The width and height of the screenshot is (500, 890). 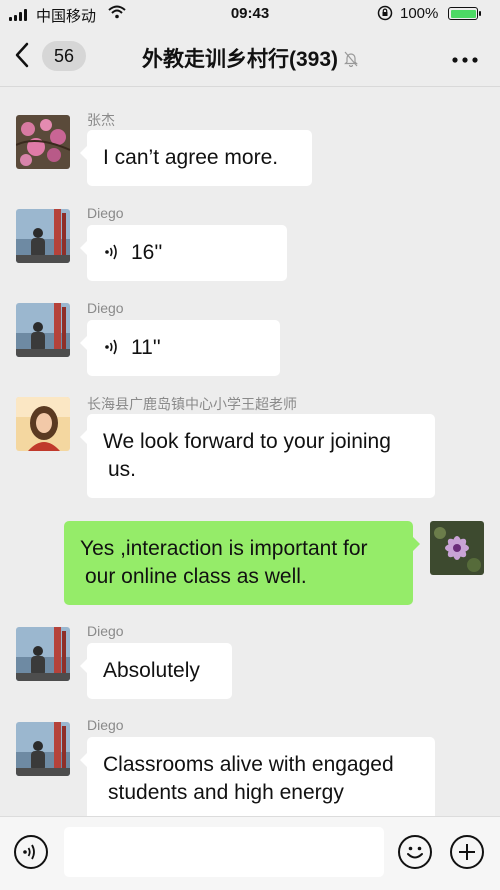 I want to click on message-text: Absolutely, so click(x=151, y=670).